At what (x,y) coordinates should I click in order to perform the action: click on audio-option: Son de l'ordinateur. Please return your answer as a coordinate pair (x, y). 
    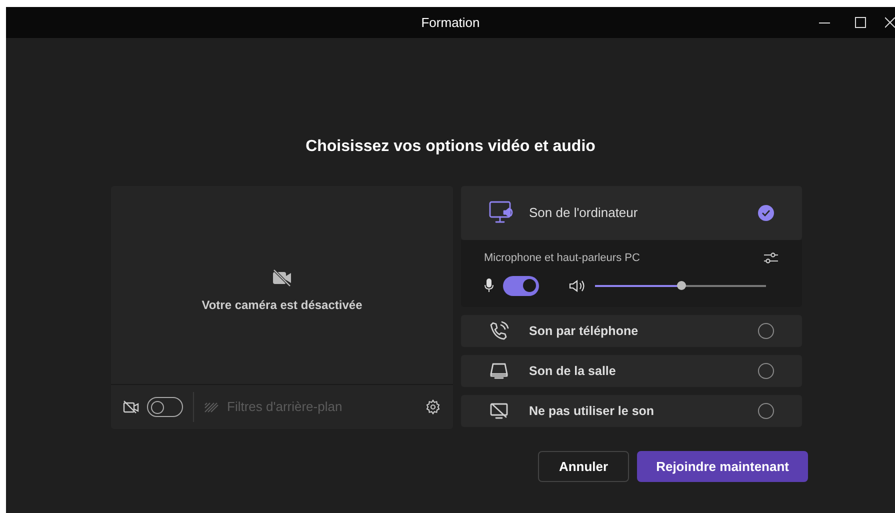
    Looking at the image, I should click on (631, 213).